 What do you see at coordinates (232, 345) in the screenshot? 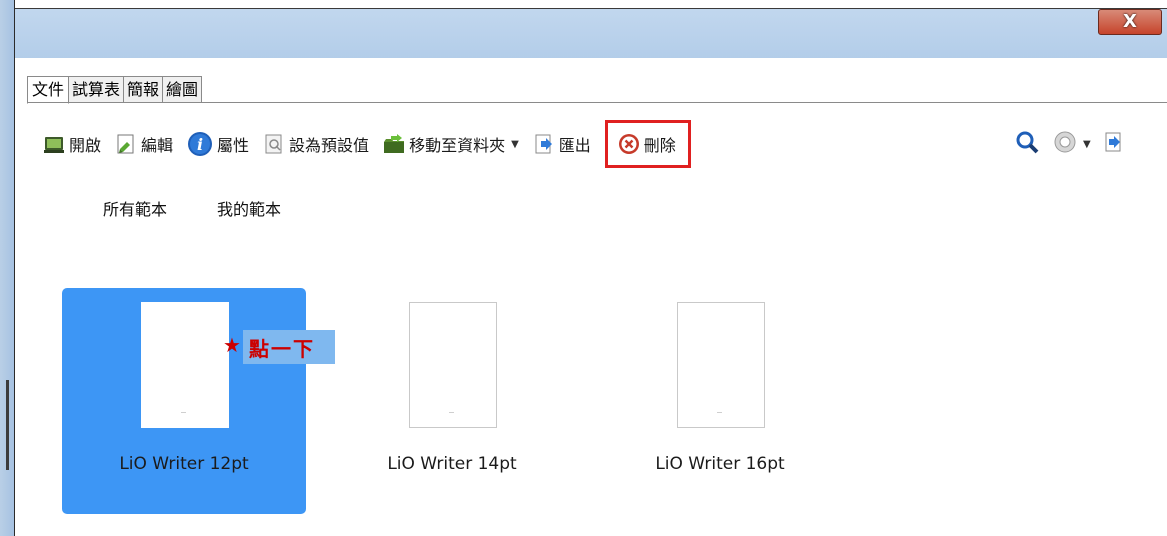
I see `star-icon: ★` at bounding box center [232, 345].